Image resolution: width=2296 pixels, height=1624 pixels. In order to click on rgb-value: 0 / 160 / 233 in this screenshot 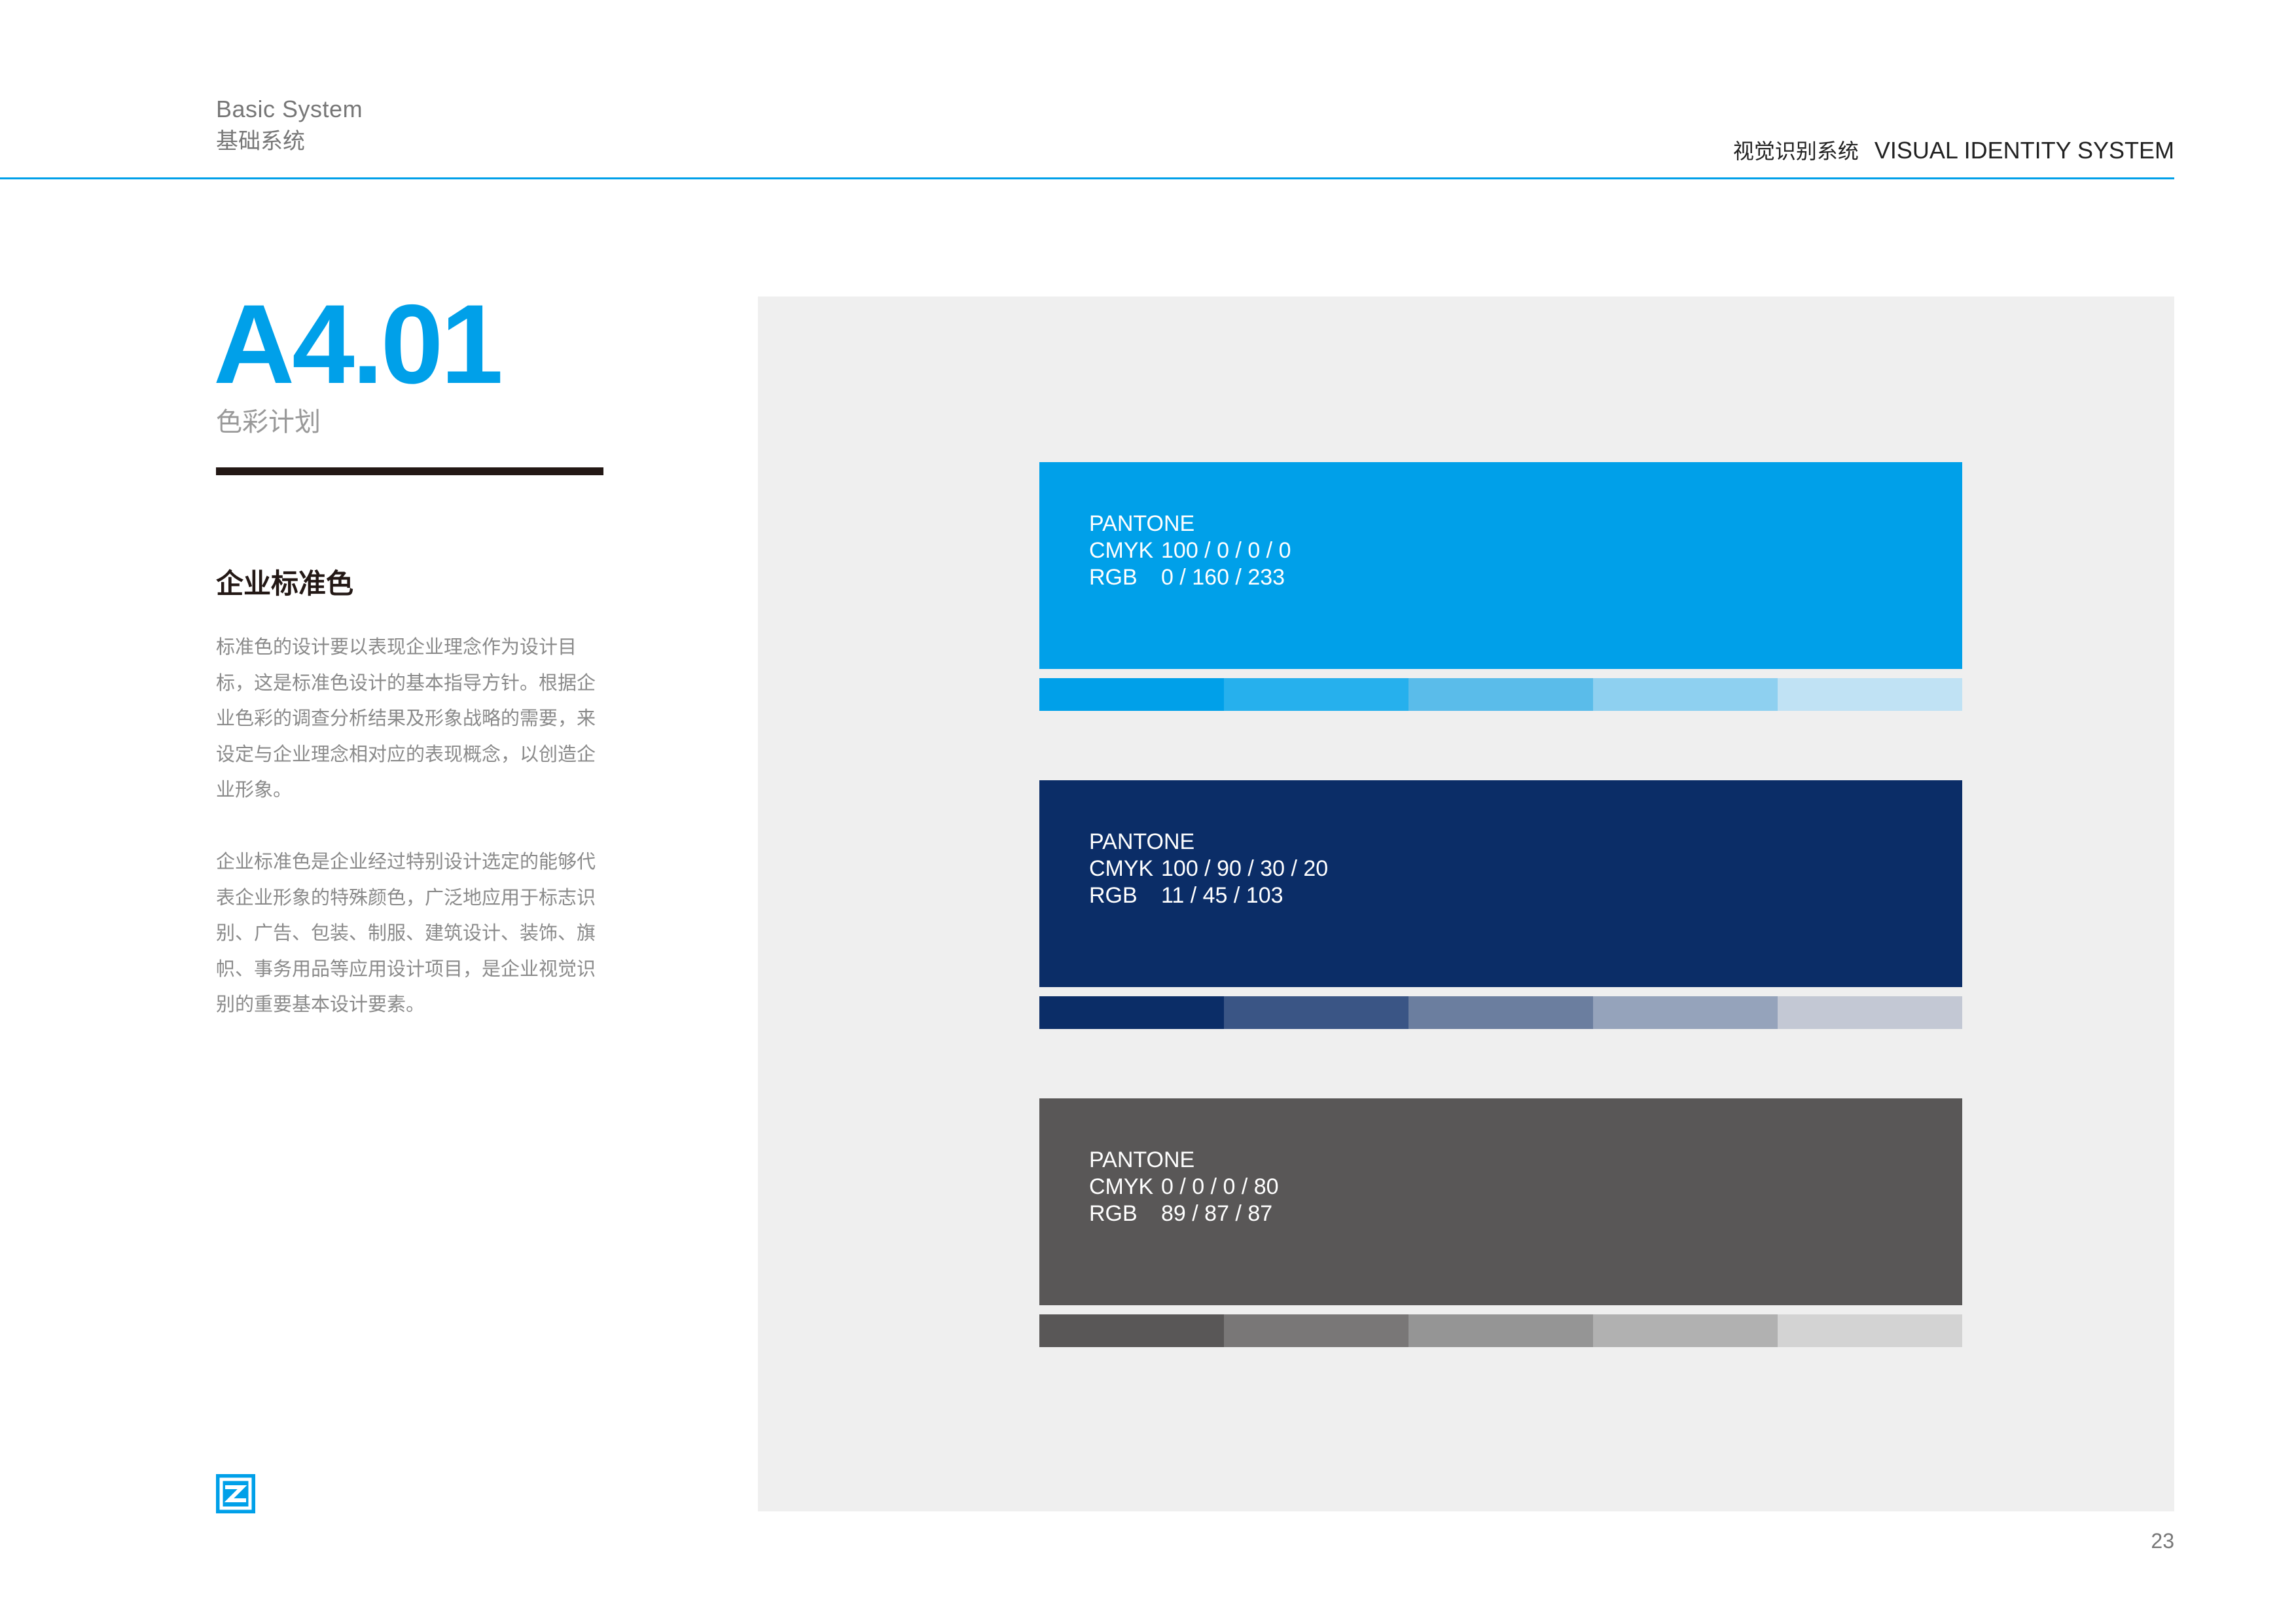, I will do `click(1223, 577)`.